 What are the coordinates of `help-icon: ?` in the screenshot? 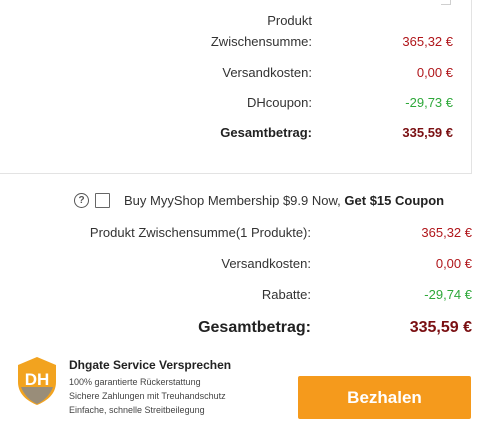 It's located at (81, 200).